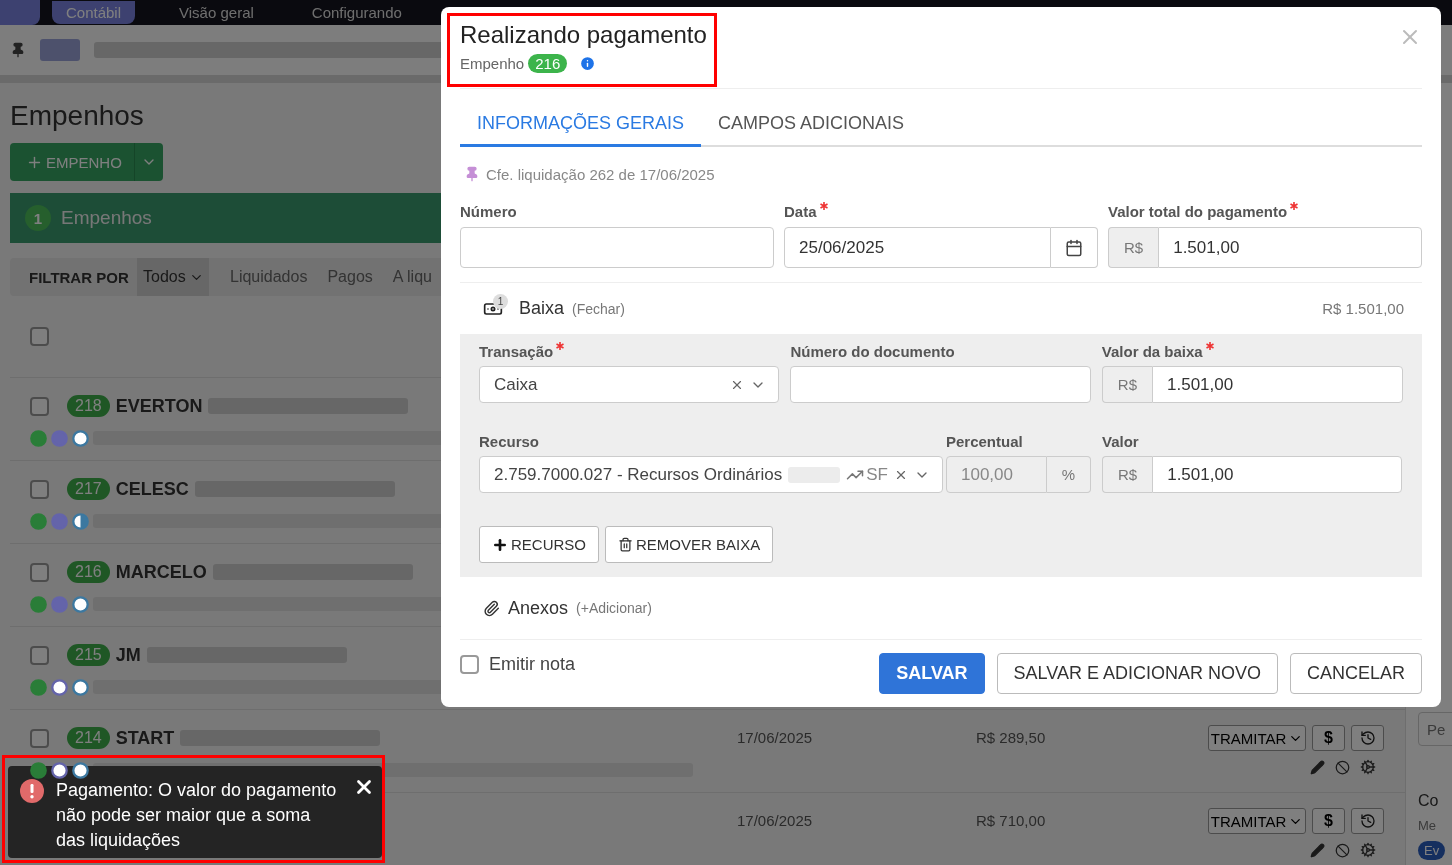 The image size is (1452, 865). I want to click on creditor-name: EVERTON, so click(159, 406).